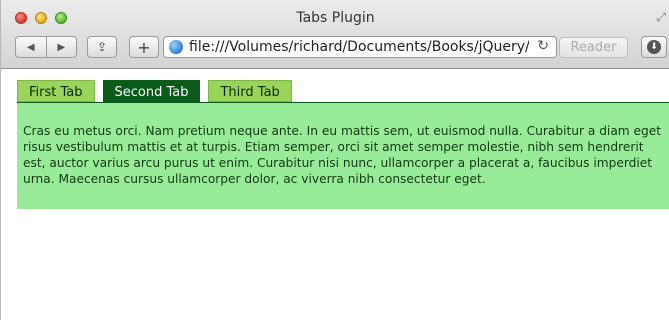 This screenshot has height=320, width=669. I want to click on downloads-button: ⬇, so click(654, 47).